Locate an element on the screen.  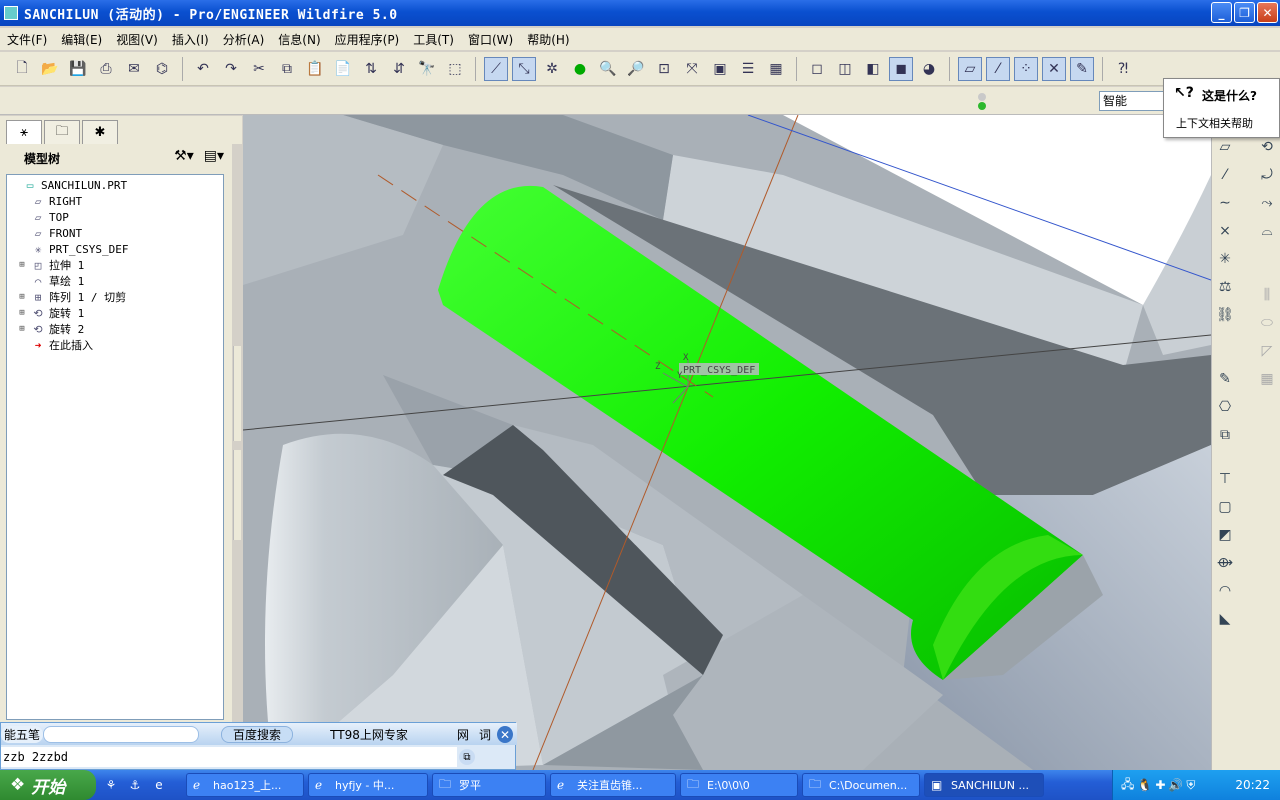
plane-display-icon: ▱ is located at coordinates (970, 68).